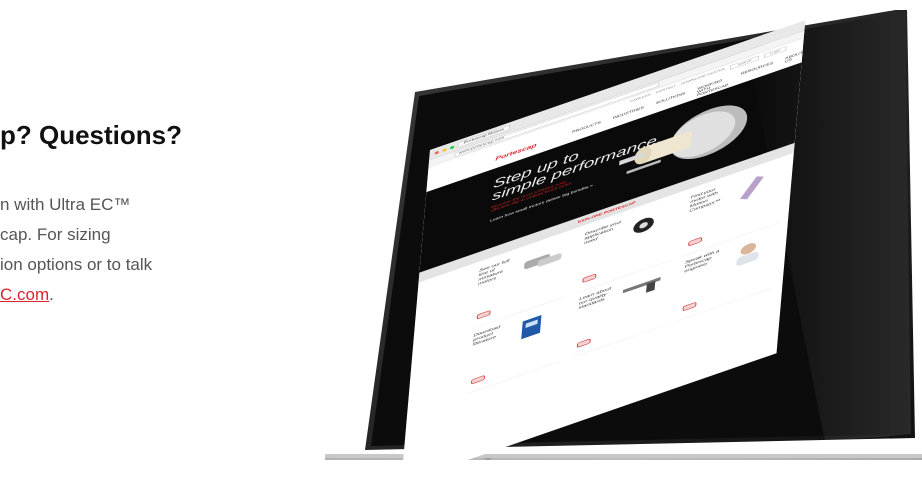 This screenshot has width=922, height=483. What do you see at coordinates (65, 204) in the screenshot?
I see `promo-body-line: n with Ultra EC™` at bounding box center [65, 204].